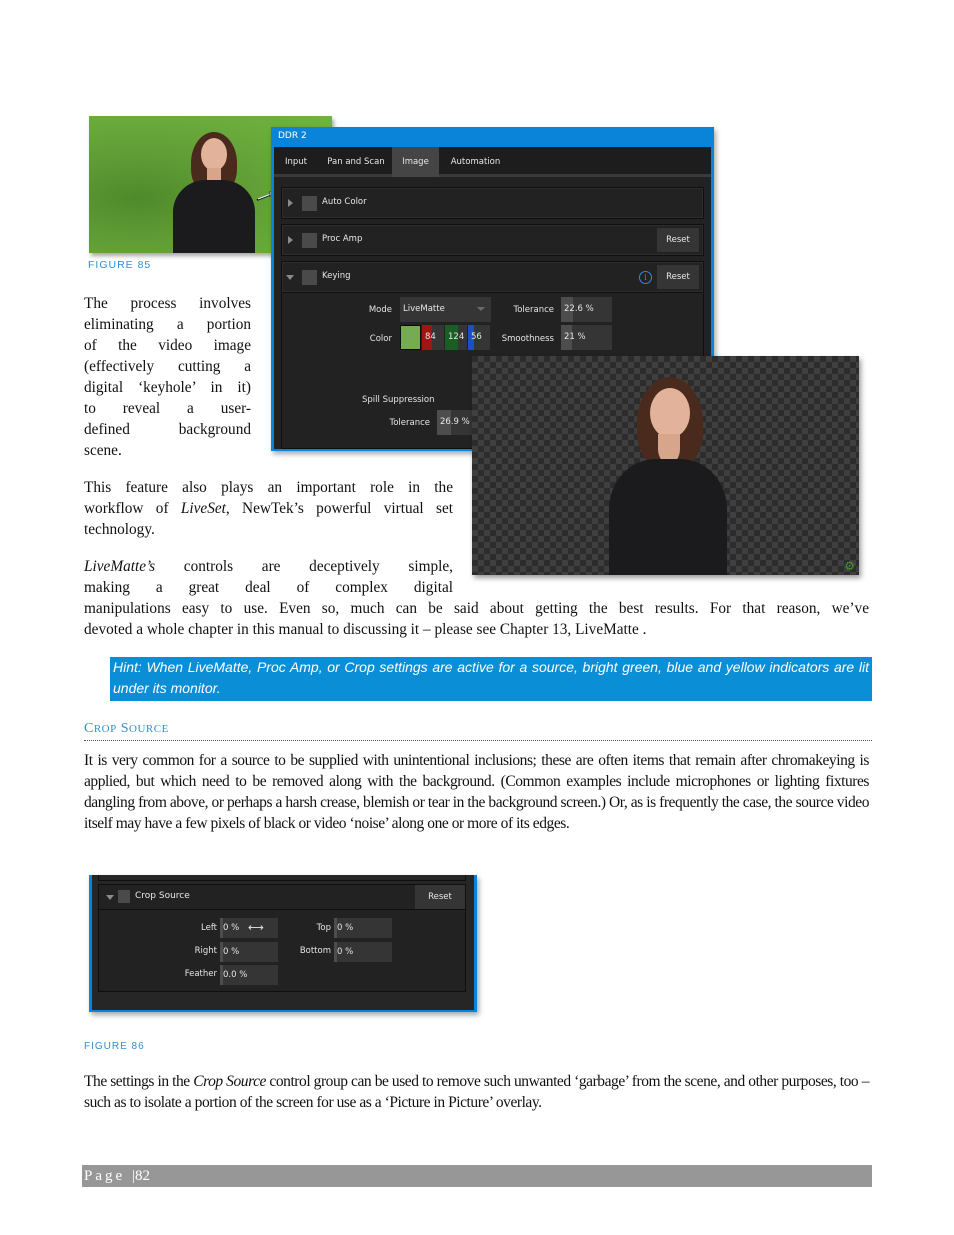 This screenshot has height=1235, width=954. What do you see at coordinates (120, 265) in the screenshot?
I see `figure-85-caption: FIGURE 85` at bounding box center [120, 265].